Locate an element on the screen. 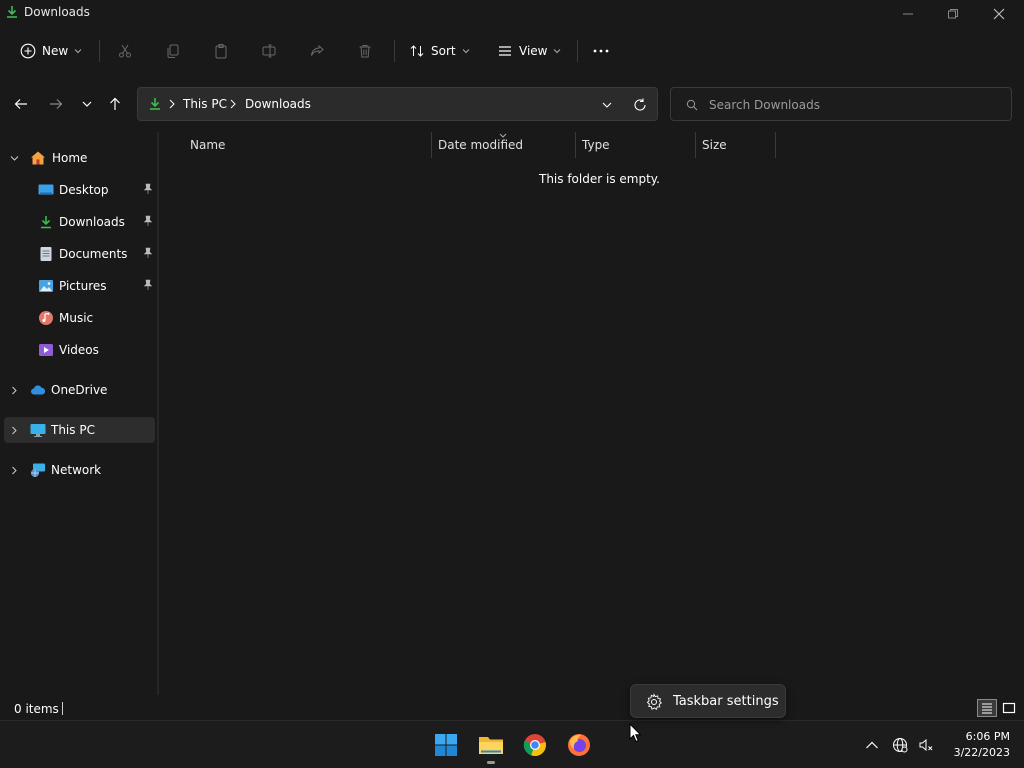  address-row: This PC Downloads is located at coordinates (512, 104).